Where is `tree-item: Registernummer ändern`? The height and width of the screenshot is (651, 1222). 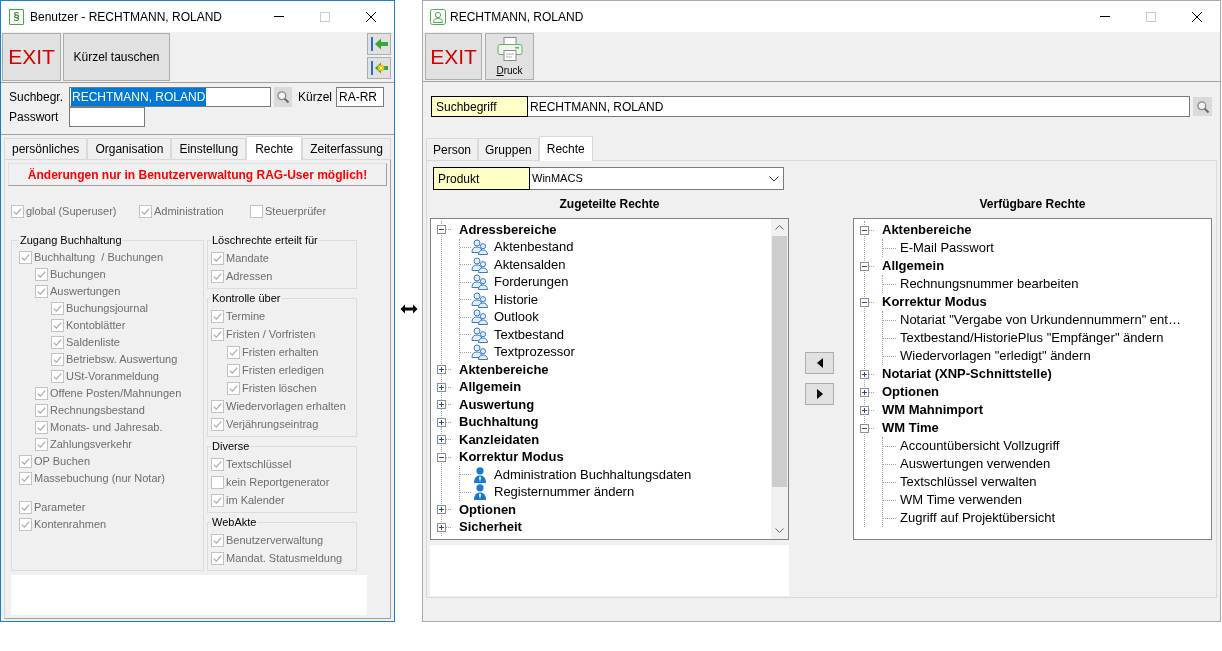 tree-item: Registernummer ändern is located at coordinates (564, 492).